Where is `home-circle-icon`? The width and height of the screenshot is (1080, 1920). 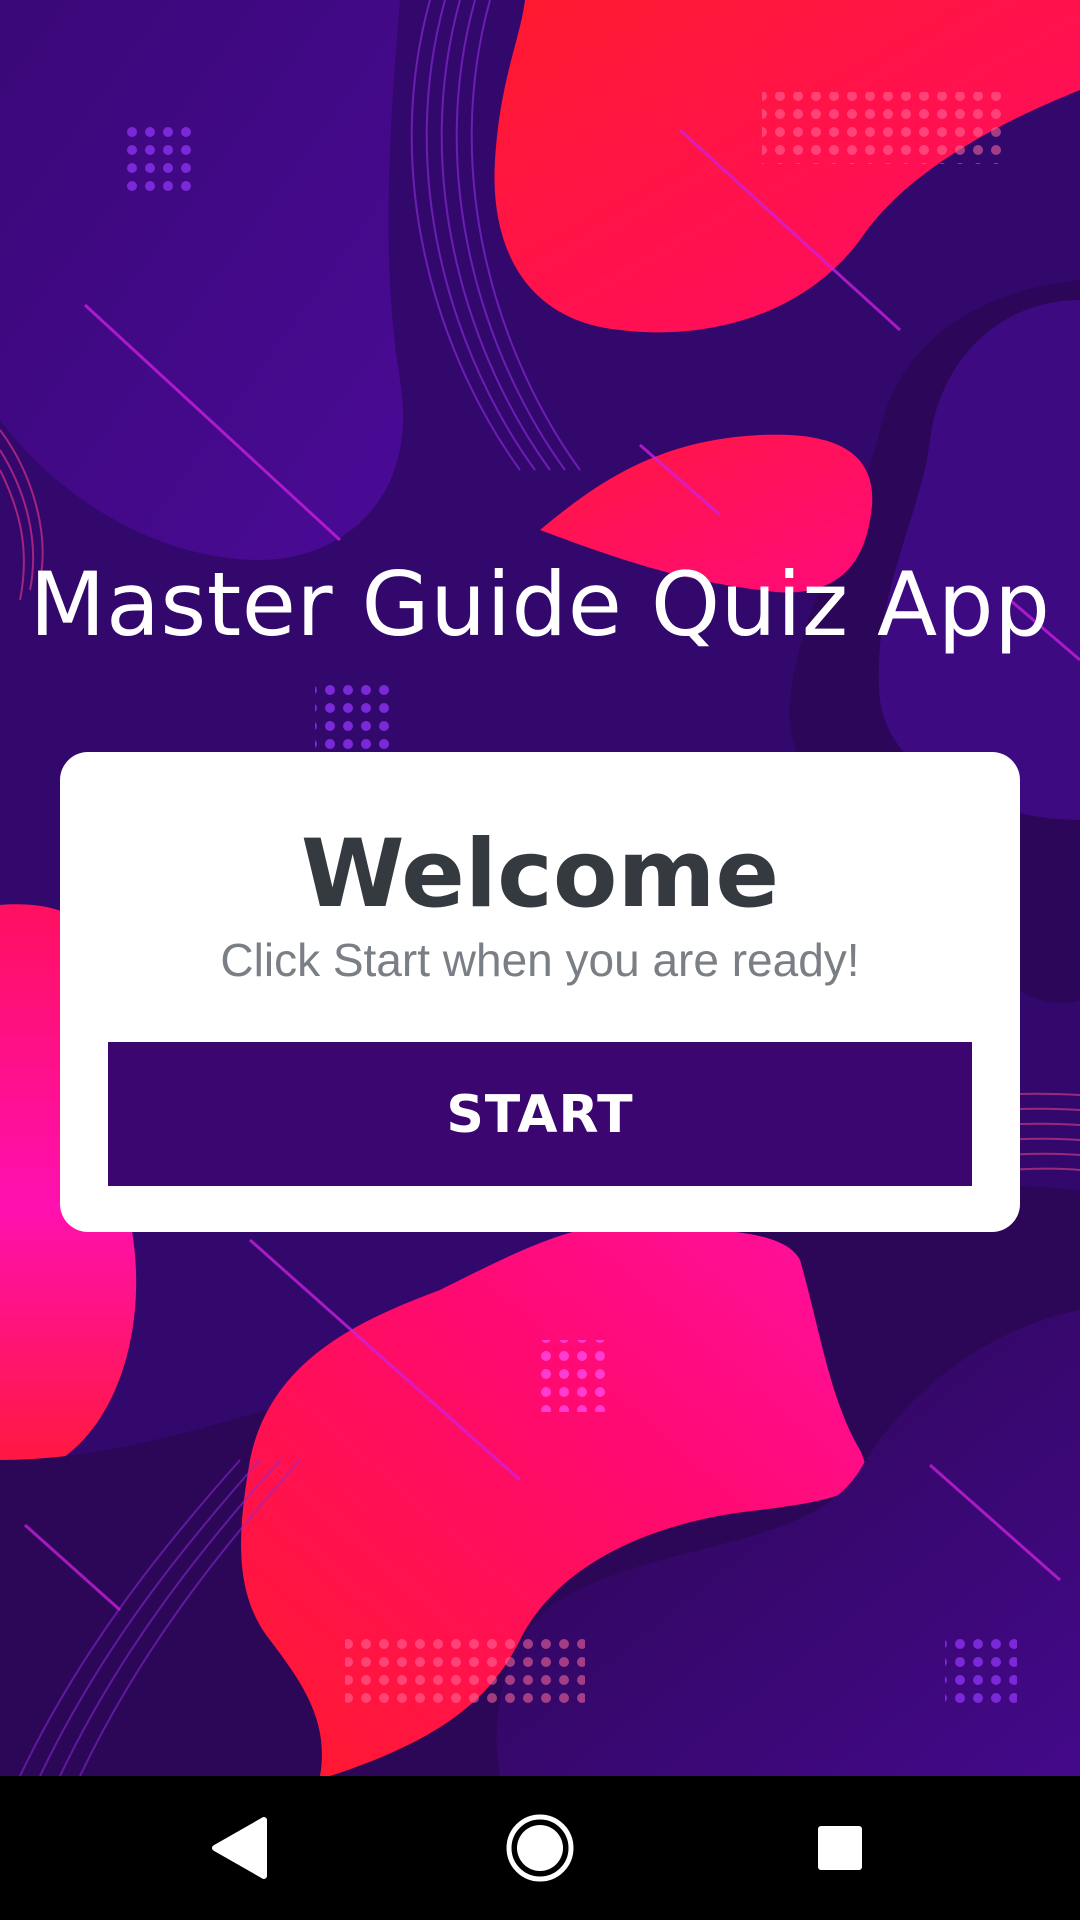 home-circle-icon is located at coordinates (540, 1848).